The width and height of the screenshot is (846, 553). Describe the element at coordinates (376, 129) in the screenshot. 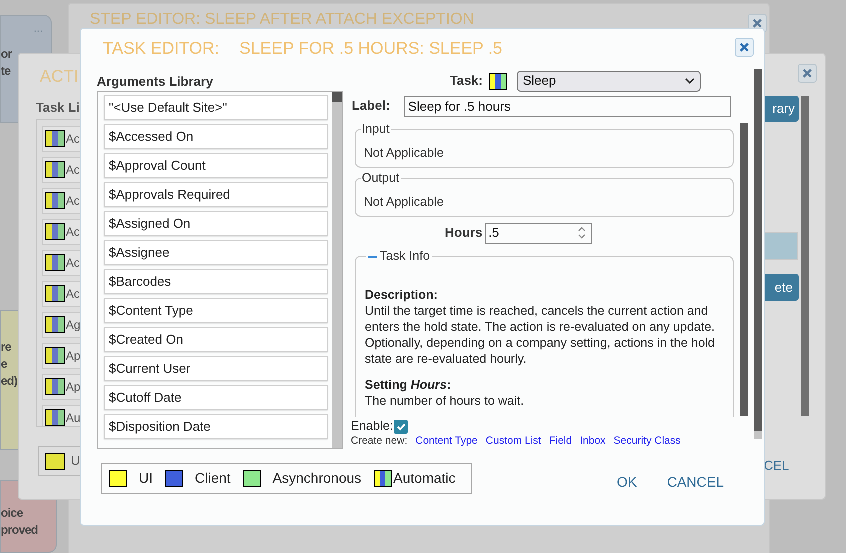

I see `section-legend: Input` at that location.